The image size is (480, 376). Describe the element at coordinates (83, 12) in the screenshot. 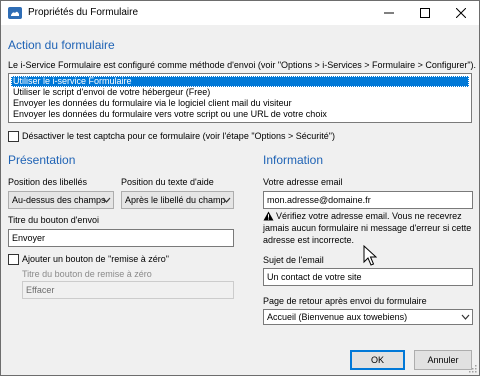

I see `window-title: Propriétés du Formulaire` at that location.